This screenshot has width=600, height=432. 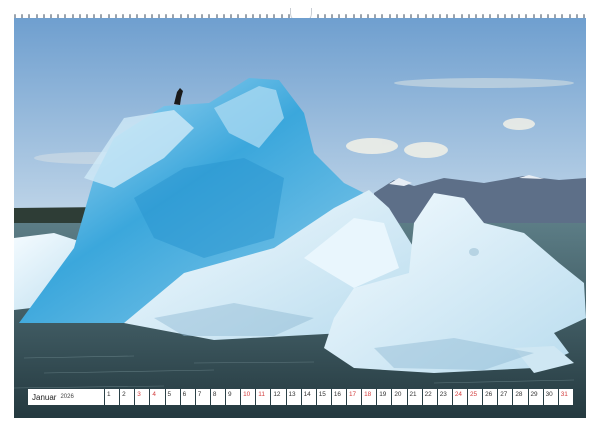 I want to click on calendar-day: 8, so click(x=217, y=397).